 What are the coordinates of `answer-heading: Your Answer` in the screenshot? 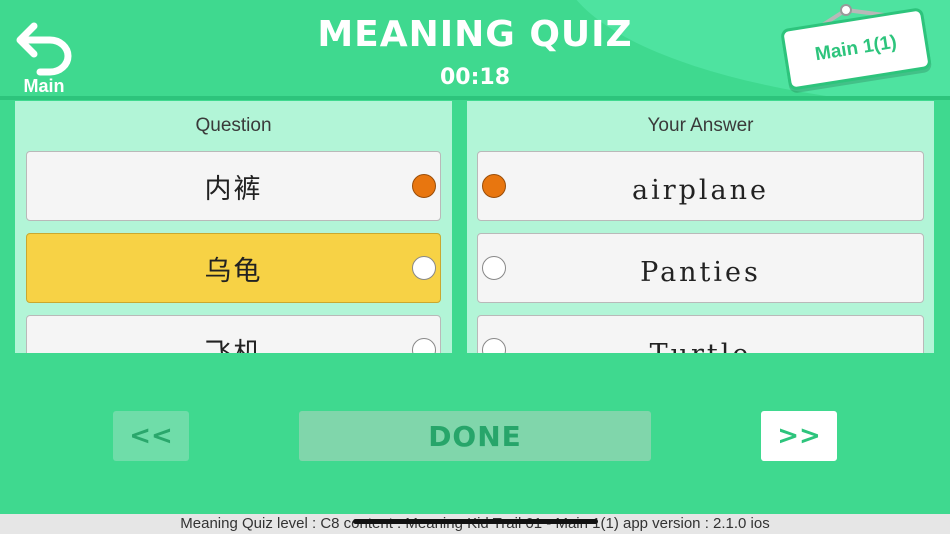 It's located at (700, 125).